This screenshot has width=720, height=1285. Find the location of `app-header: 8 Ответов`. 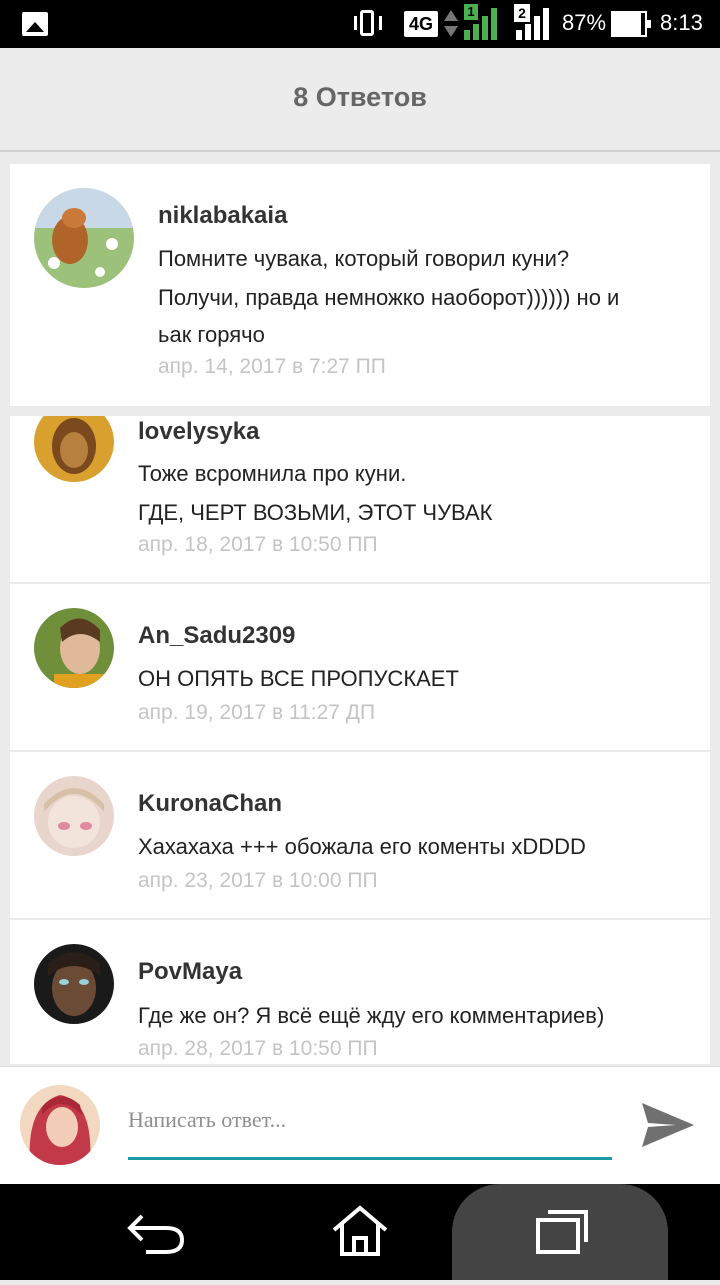

app-header: 8 Ответов is located at coordinates (360, 100).